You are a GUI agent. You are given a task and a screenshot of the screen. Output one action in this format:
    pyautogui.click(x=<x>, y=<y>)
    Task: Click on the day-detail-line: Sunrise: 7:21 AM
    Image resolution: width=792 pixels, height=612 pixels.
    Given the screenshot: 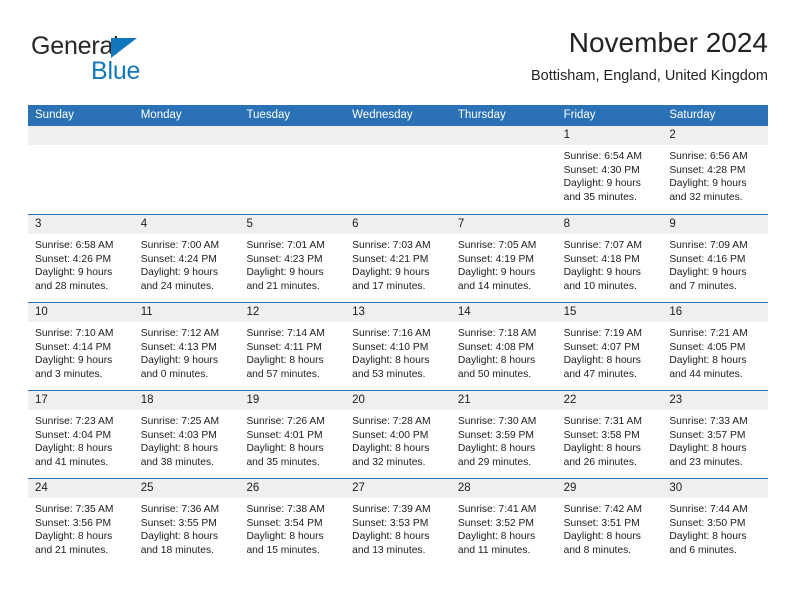 What is the action you would take?
    pyautogui.click(x=708, y=333)
    